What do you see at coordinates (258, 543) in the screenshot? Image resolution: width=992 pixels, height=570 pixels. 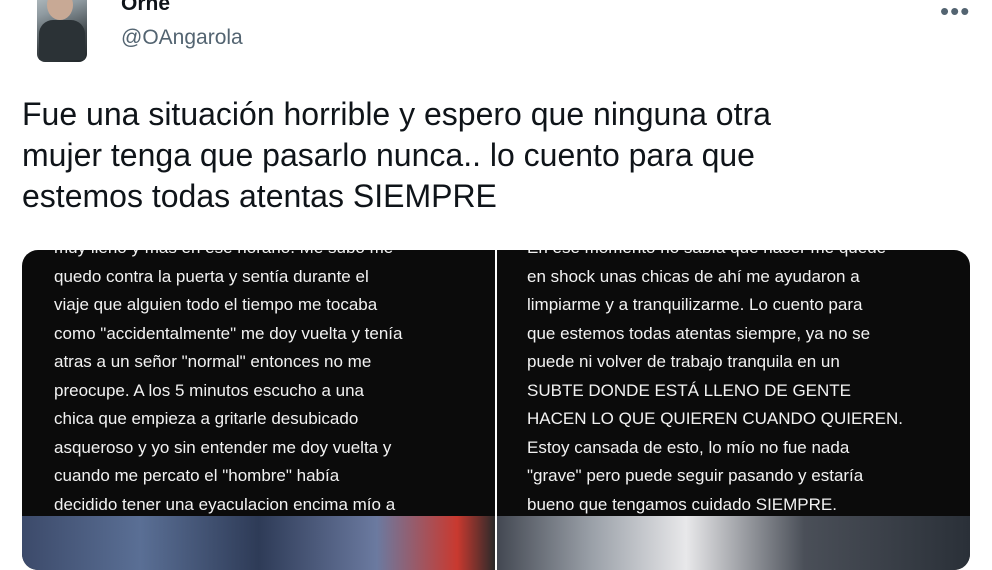 I see `media-left-photo` at bounding box center [258, 543].